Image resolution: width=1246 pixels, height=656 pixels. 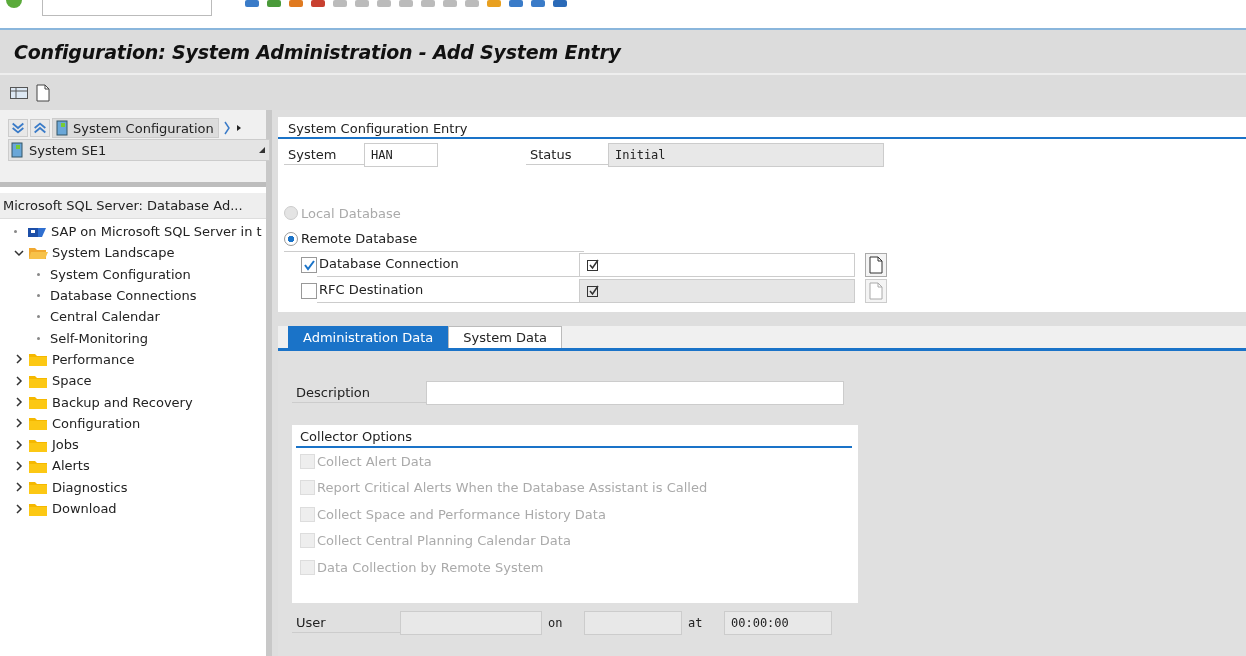 I want to click on create-button, so click(x=876, y=265).